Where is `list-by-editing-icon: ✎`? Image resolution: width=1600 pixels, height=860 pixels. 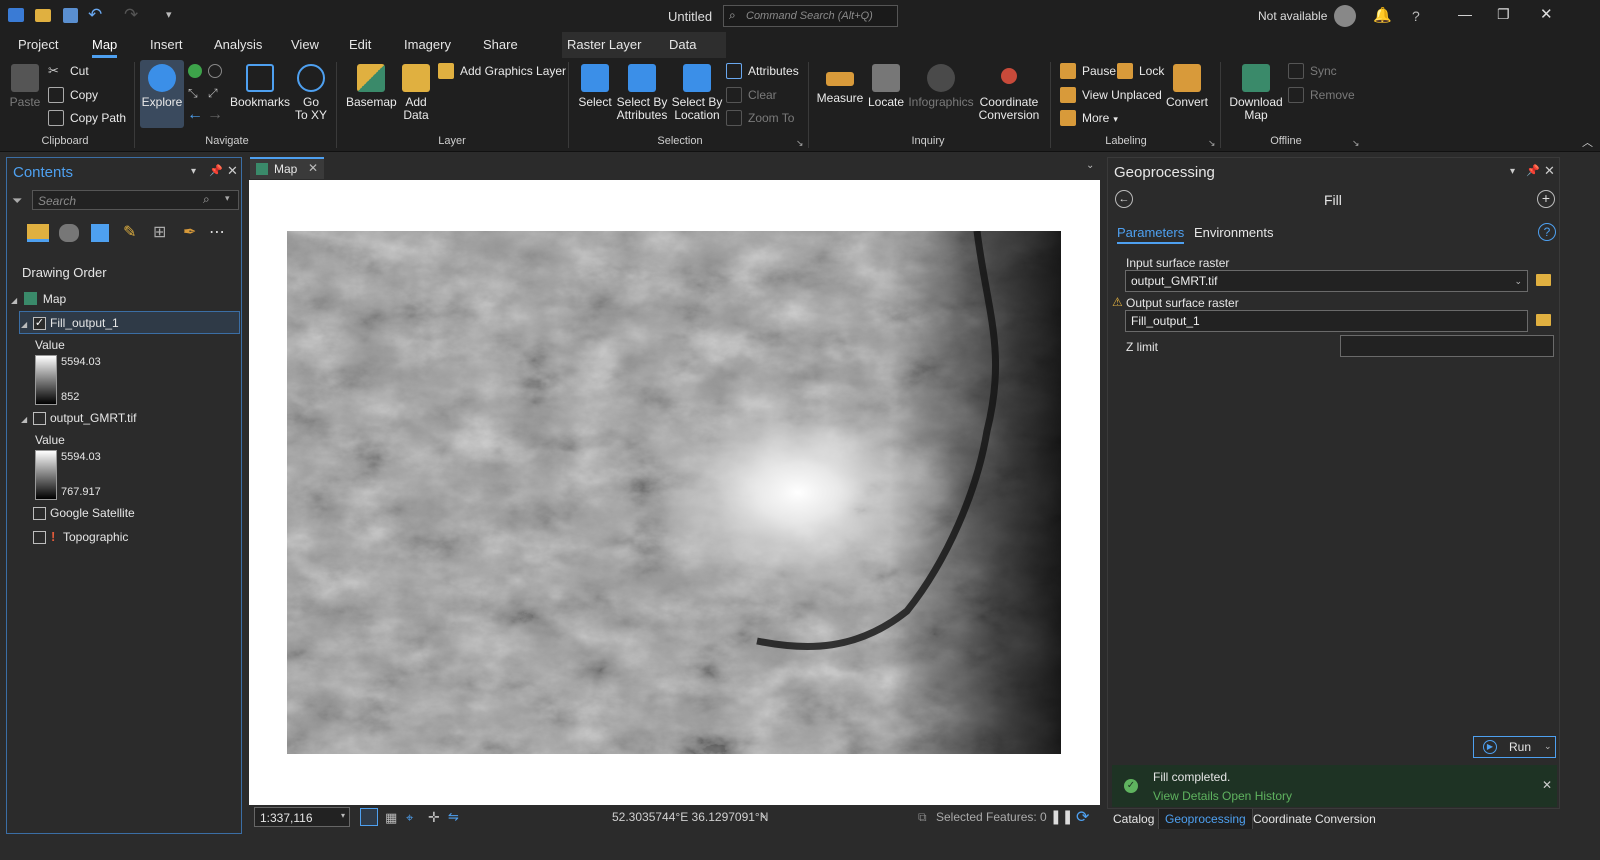
list-by-editing-icon: ✎ is located at coordinates (129, 232).